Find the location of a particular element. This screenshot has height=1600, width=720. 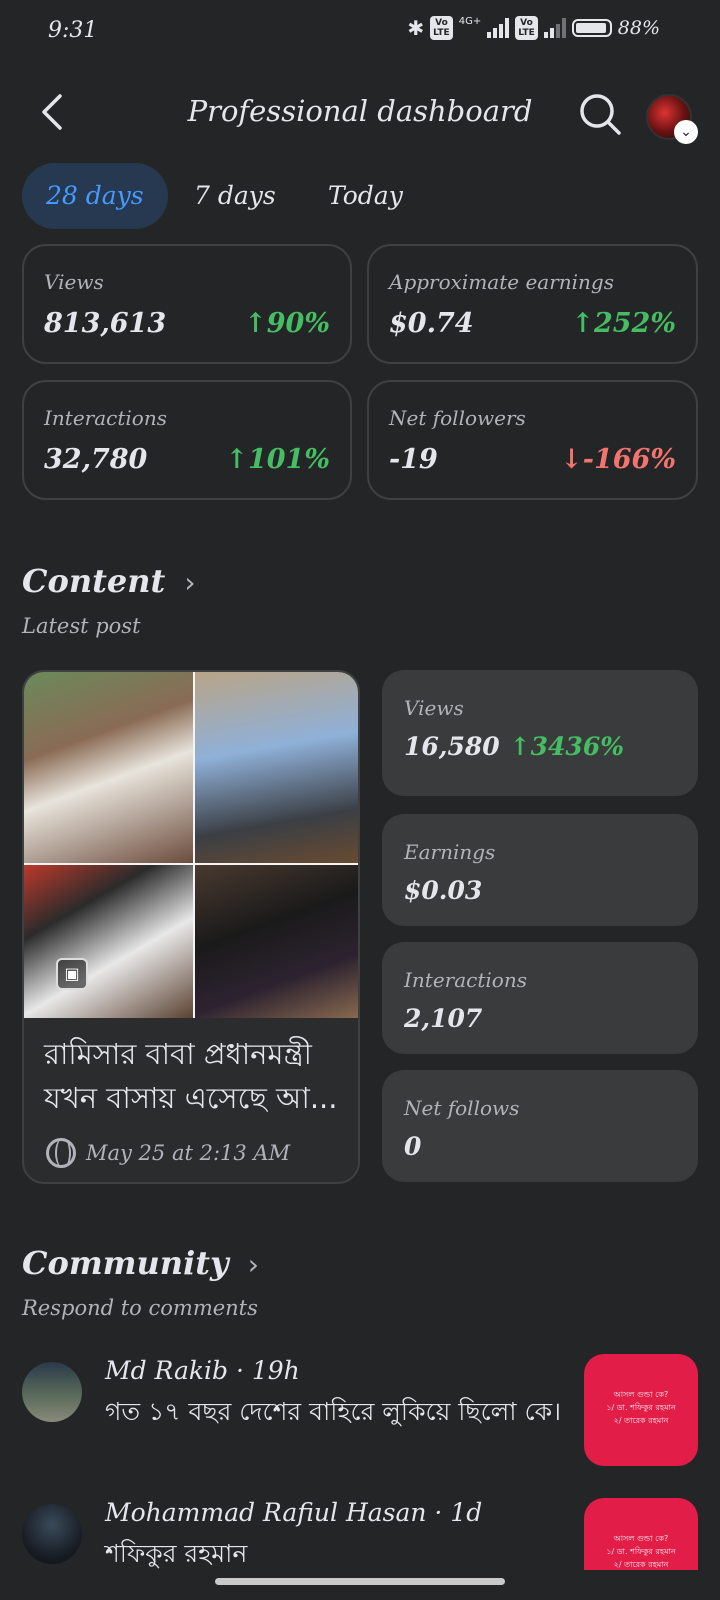

status-icons: ✱ Vo LTE 4G+ Vo LTE 88% is located at coordinates (533, 28).